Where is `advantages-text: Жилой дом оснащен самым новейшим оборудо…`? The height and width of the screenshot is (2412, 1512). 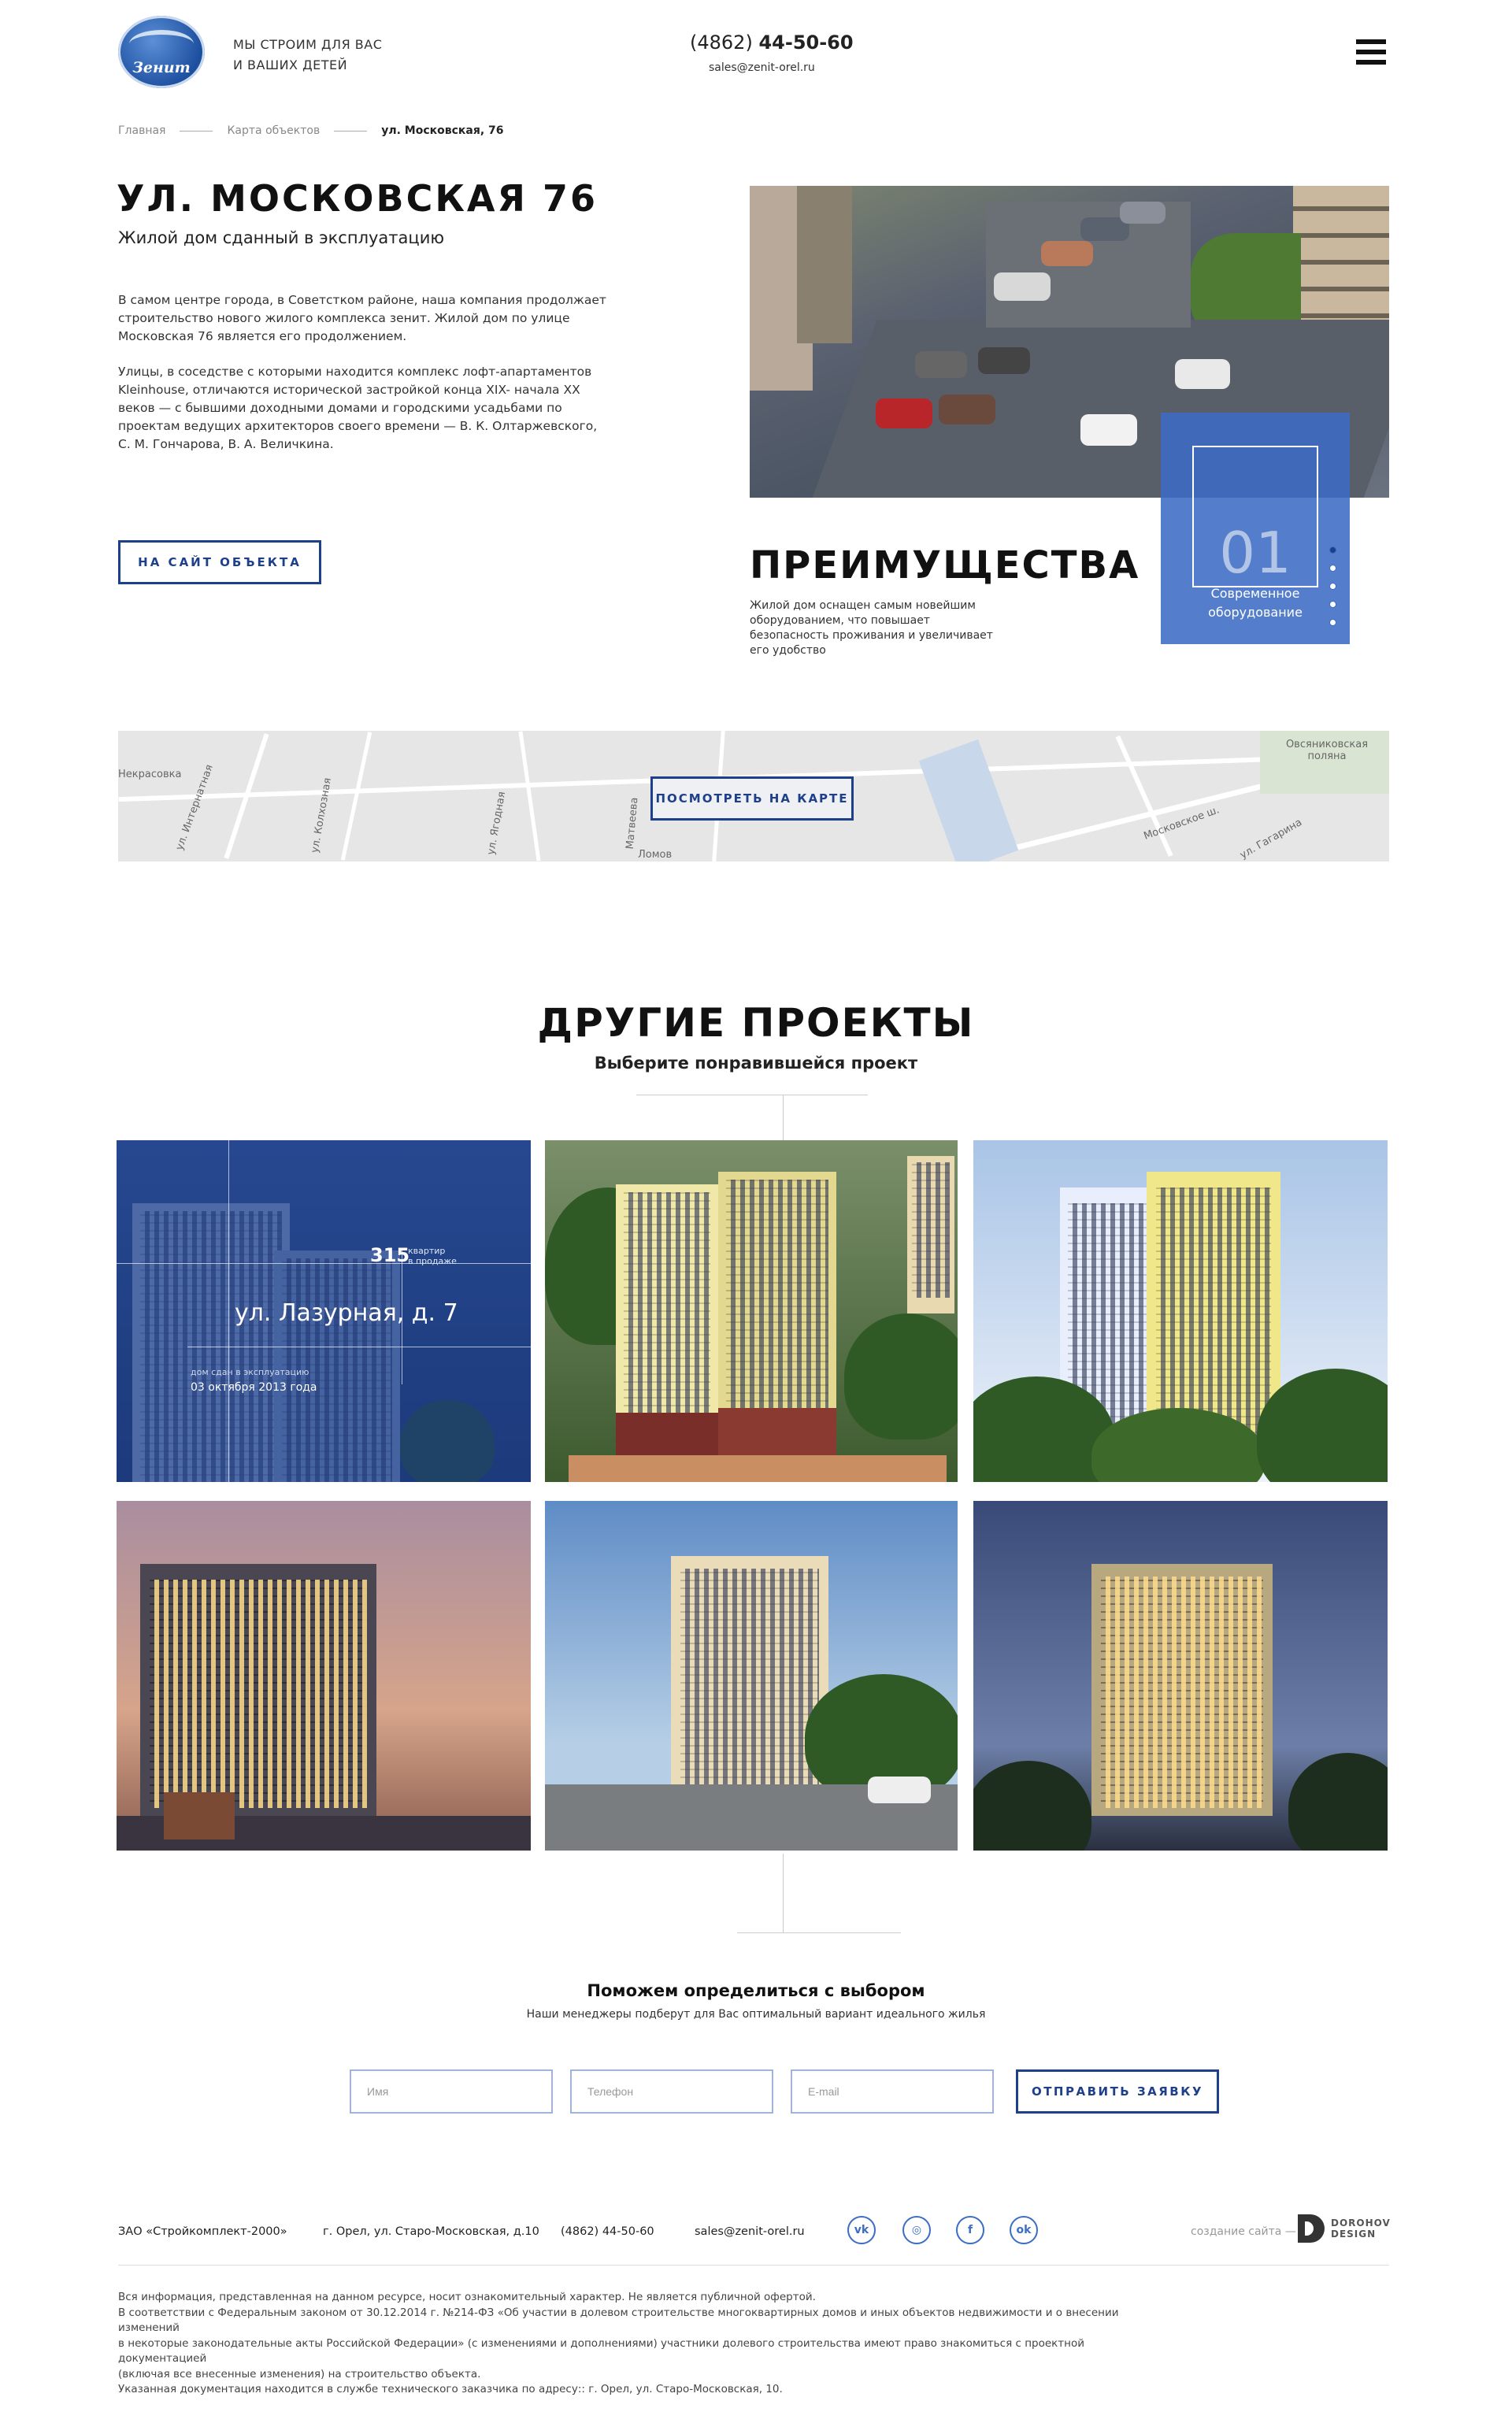 advantages-text: Жилой дом оснащен самым новейшим оборудо… is located at coordinates (871, 628).